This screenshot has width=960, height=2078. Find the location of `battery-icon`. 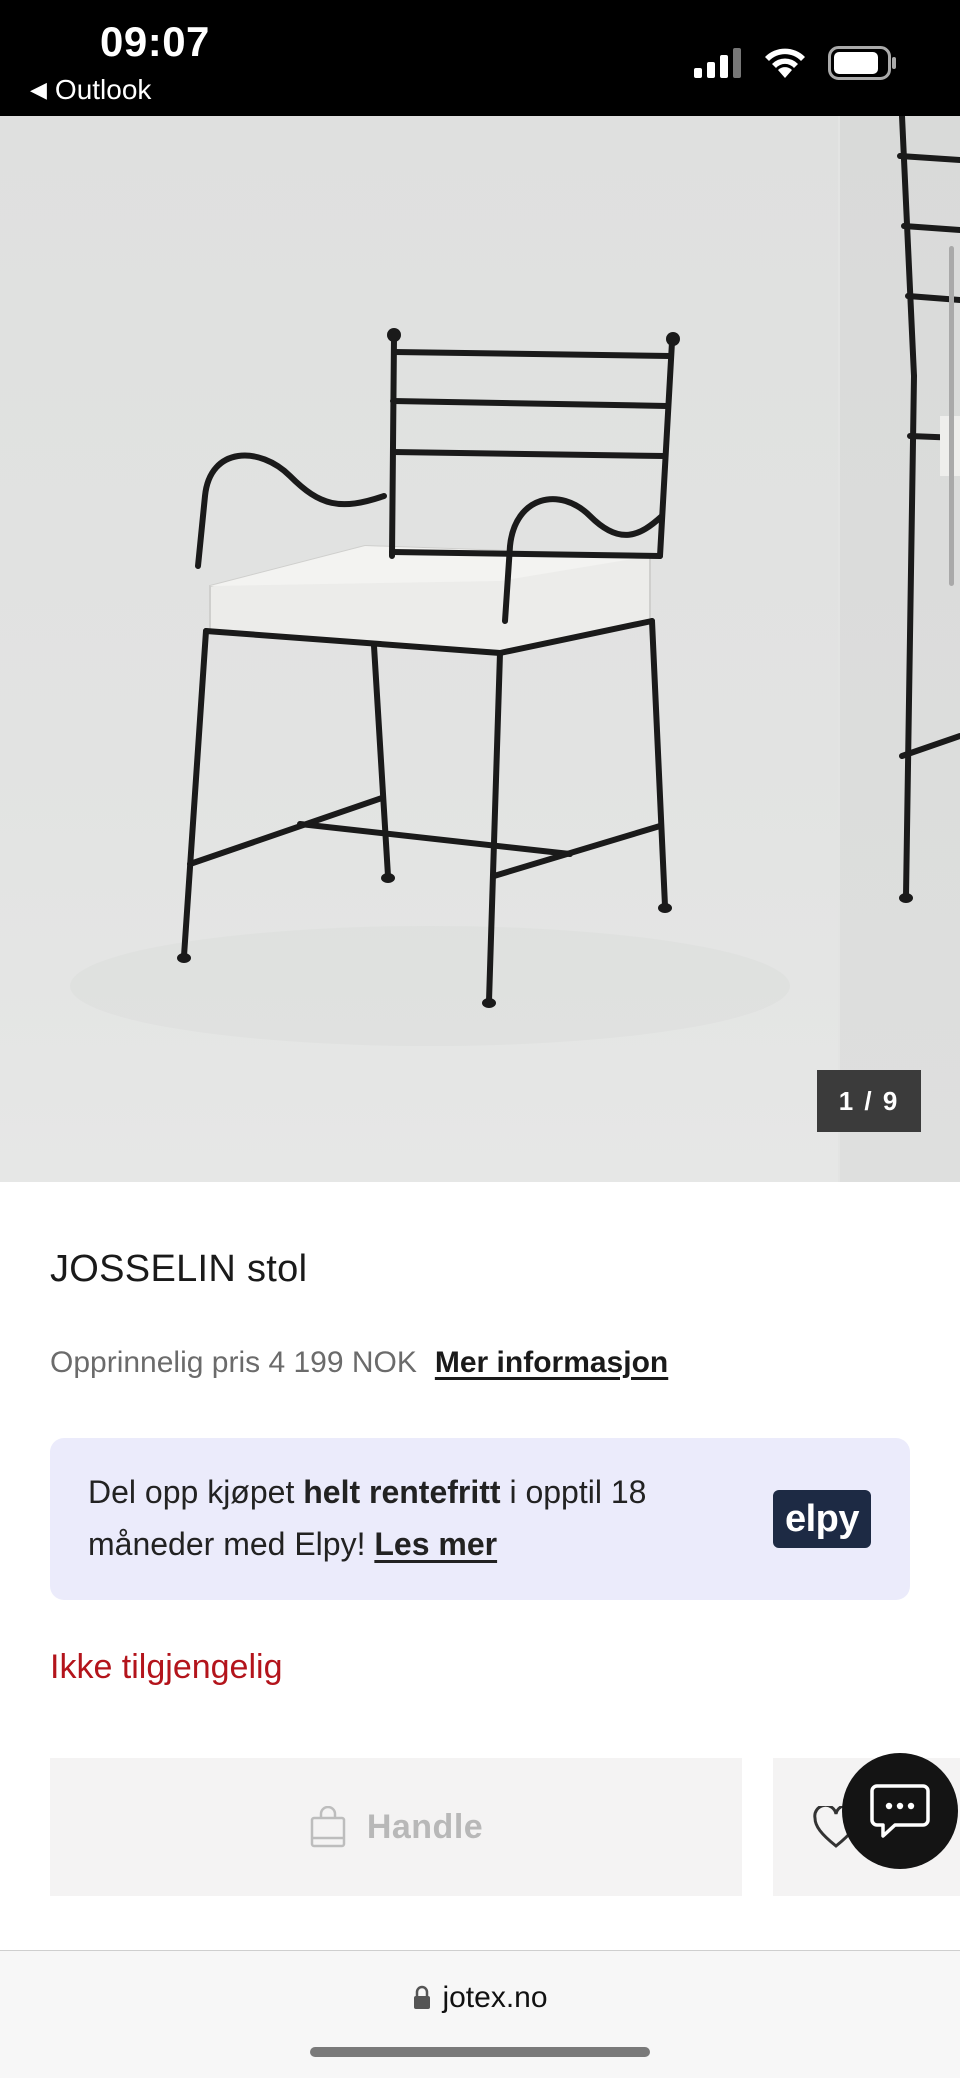

battery-icon is located at coordinates (862, 63).